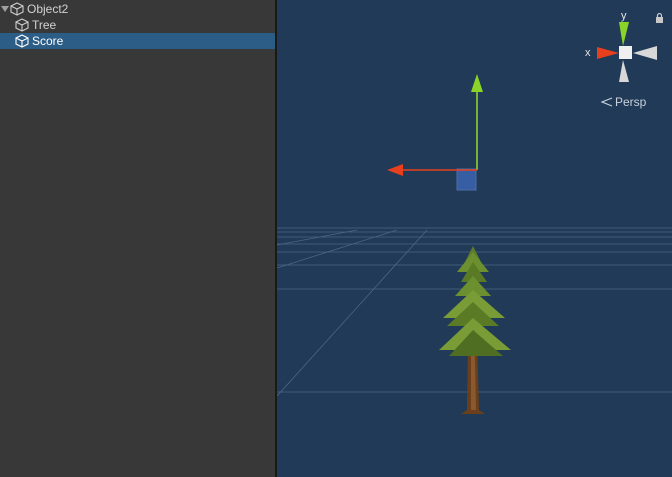 This screenshot has width=672, height=477. What do you see at coordinates (5, 9) in the screenshot?
I see `fold-arrow-icon` at bounding box center [5, 9].